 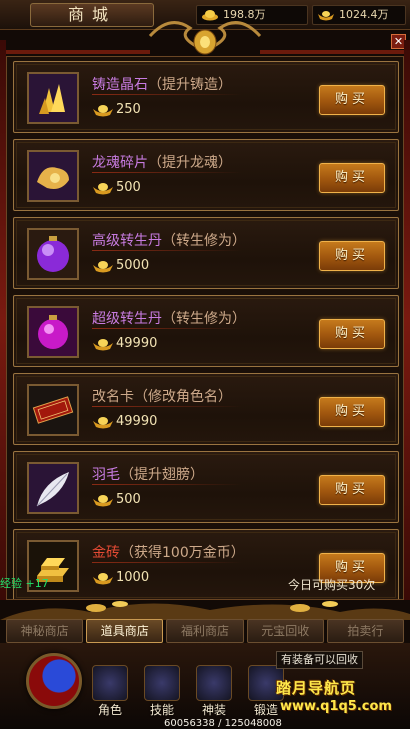 I want to click on item-price-value: 250, so click(x=128, y=109).